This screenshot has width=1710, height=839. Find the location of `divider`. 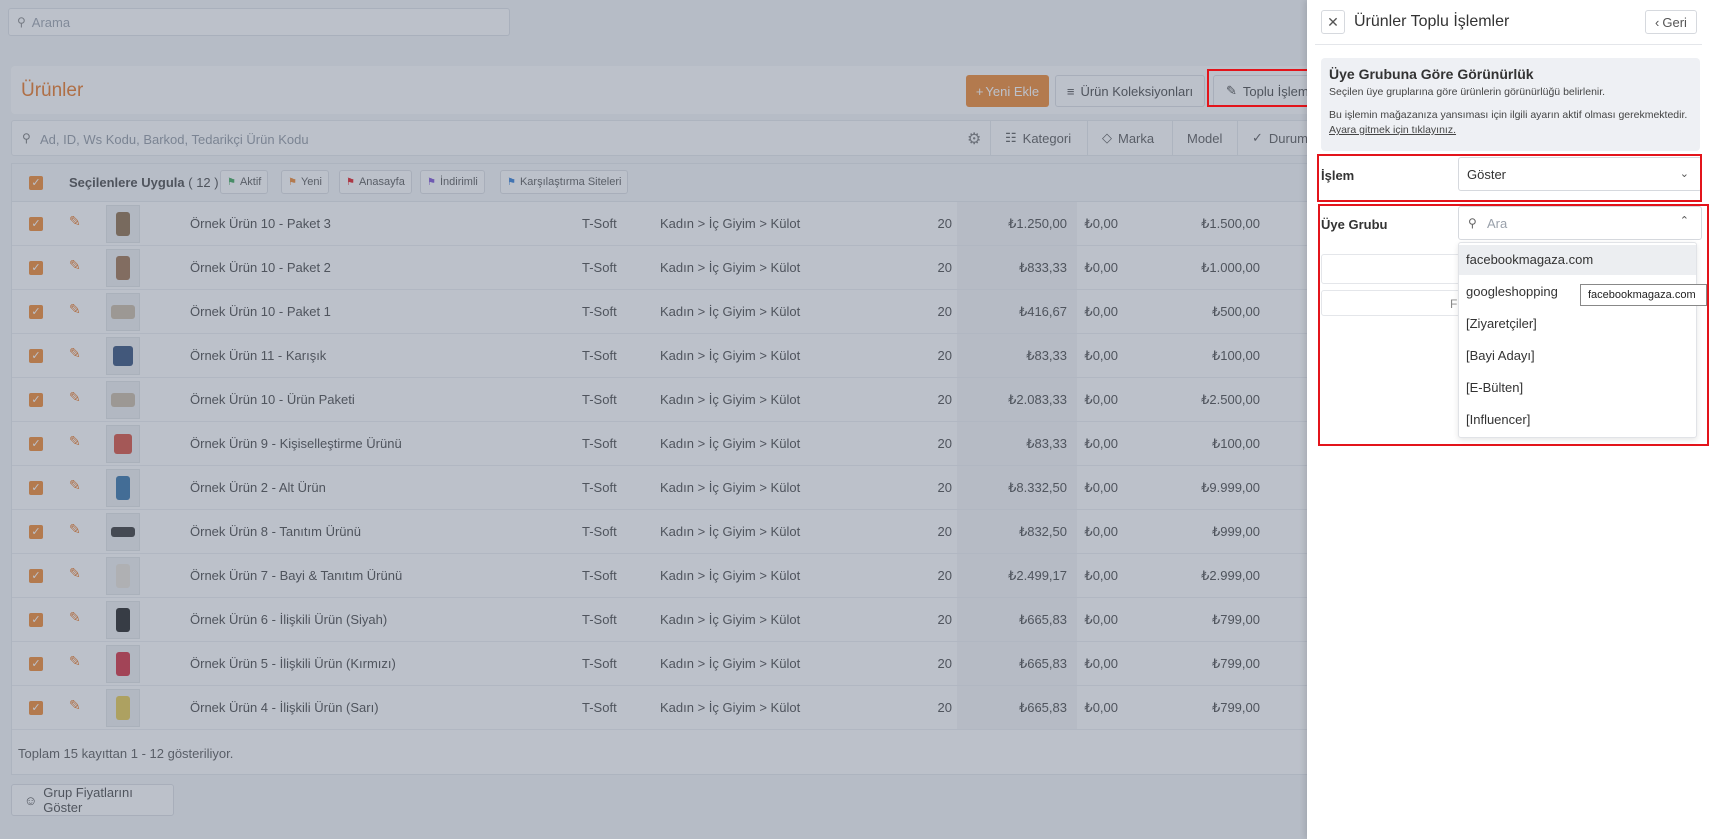

divider is located at coordinates (1508, 44).